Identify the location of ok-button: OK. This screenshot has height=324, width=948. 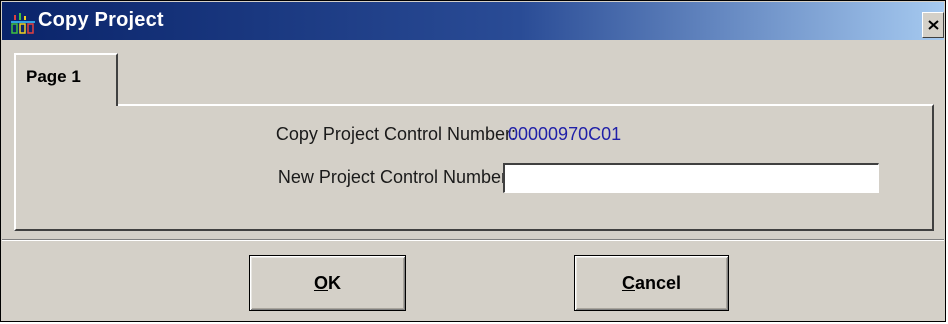
(327, 283).